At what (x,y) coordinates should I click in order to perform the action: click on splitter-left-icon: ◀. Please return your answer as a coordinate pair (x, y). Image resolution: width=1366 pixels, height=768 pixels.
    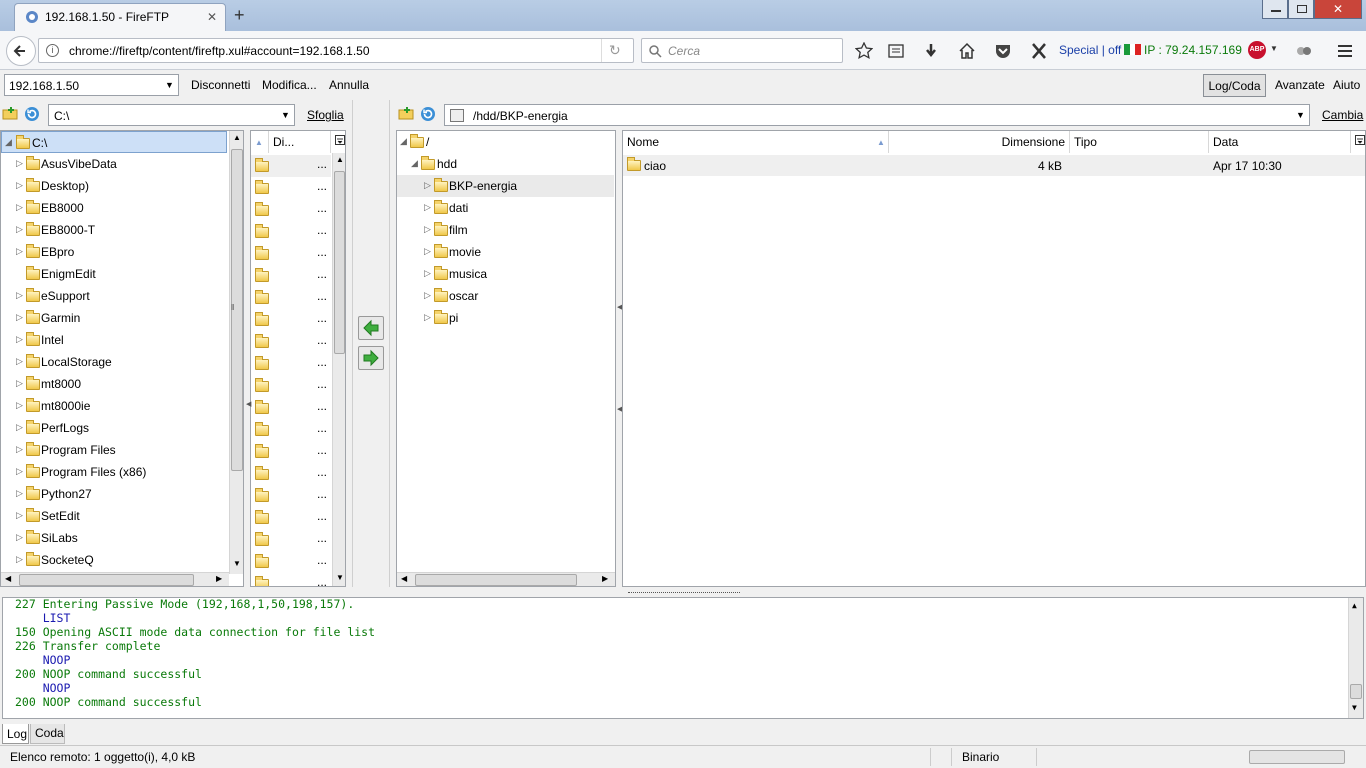
    Looking at the image, I should click on (248, 404).